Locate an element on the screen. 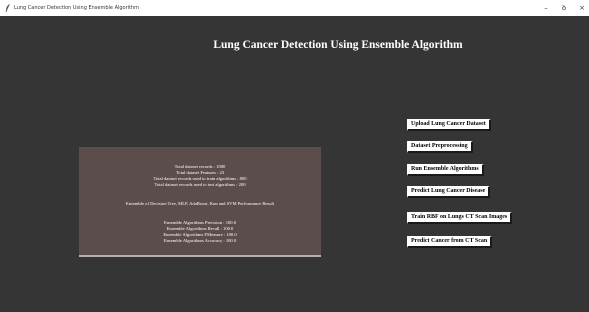 This screenshot has width=589, height=312. result-line: Ensemble Algorithms Accuracy : 100.0 is located at coordinates (200, 240).